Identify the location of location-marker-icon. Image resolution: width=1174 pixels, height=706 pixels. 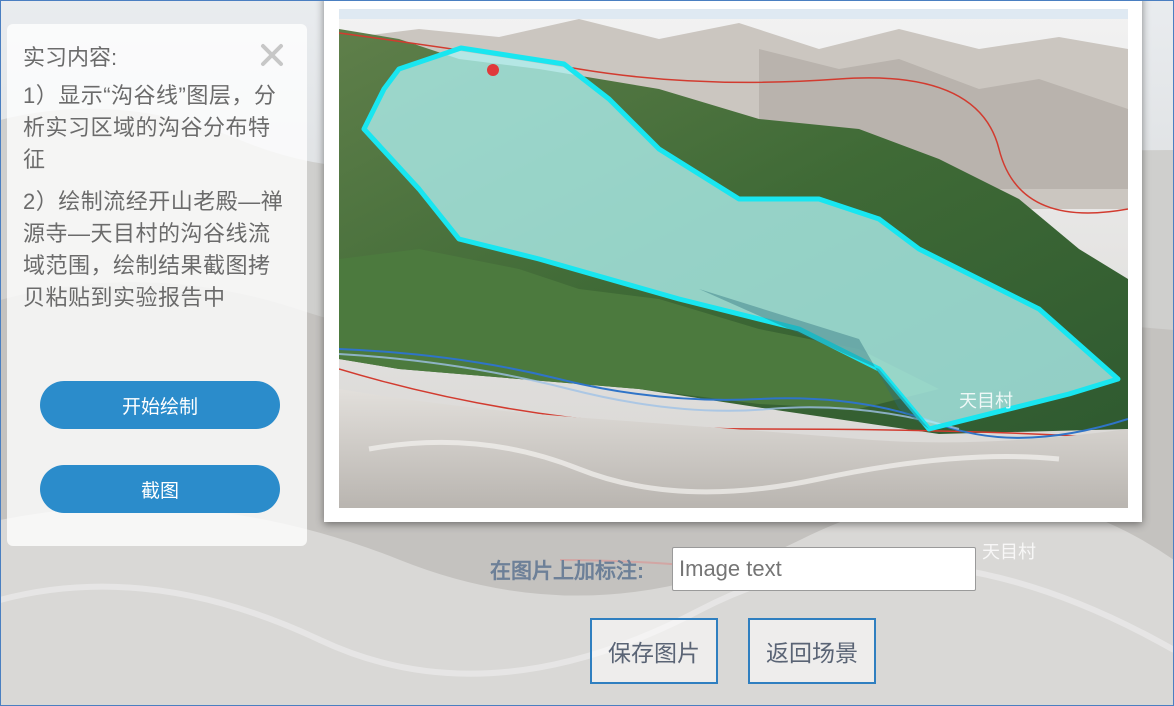
(493, 70).